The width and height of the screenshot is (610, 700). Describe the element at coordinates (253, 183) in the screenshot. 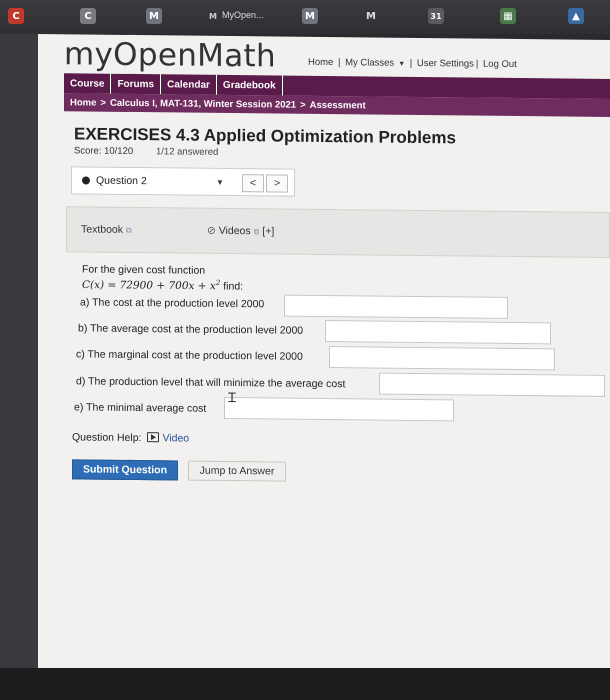

I see `prev-question-button: <` at that location.